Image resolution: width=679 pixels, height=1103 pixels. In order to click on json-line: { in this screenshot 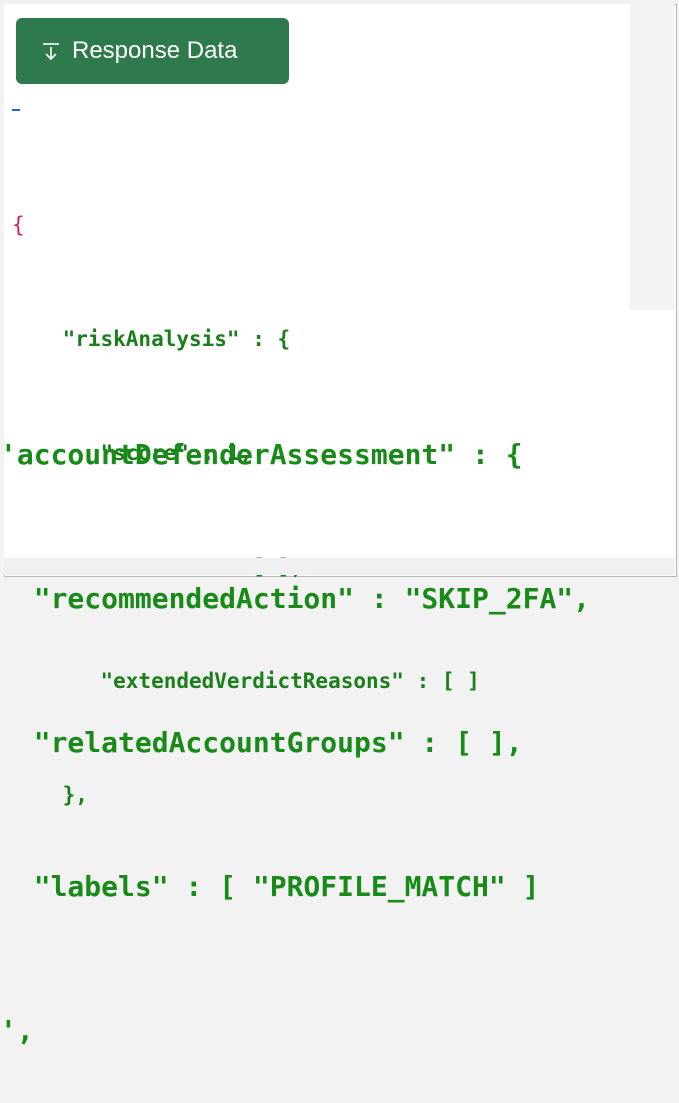, I will do `click(18, 225)`.